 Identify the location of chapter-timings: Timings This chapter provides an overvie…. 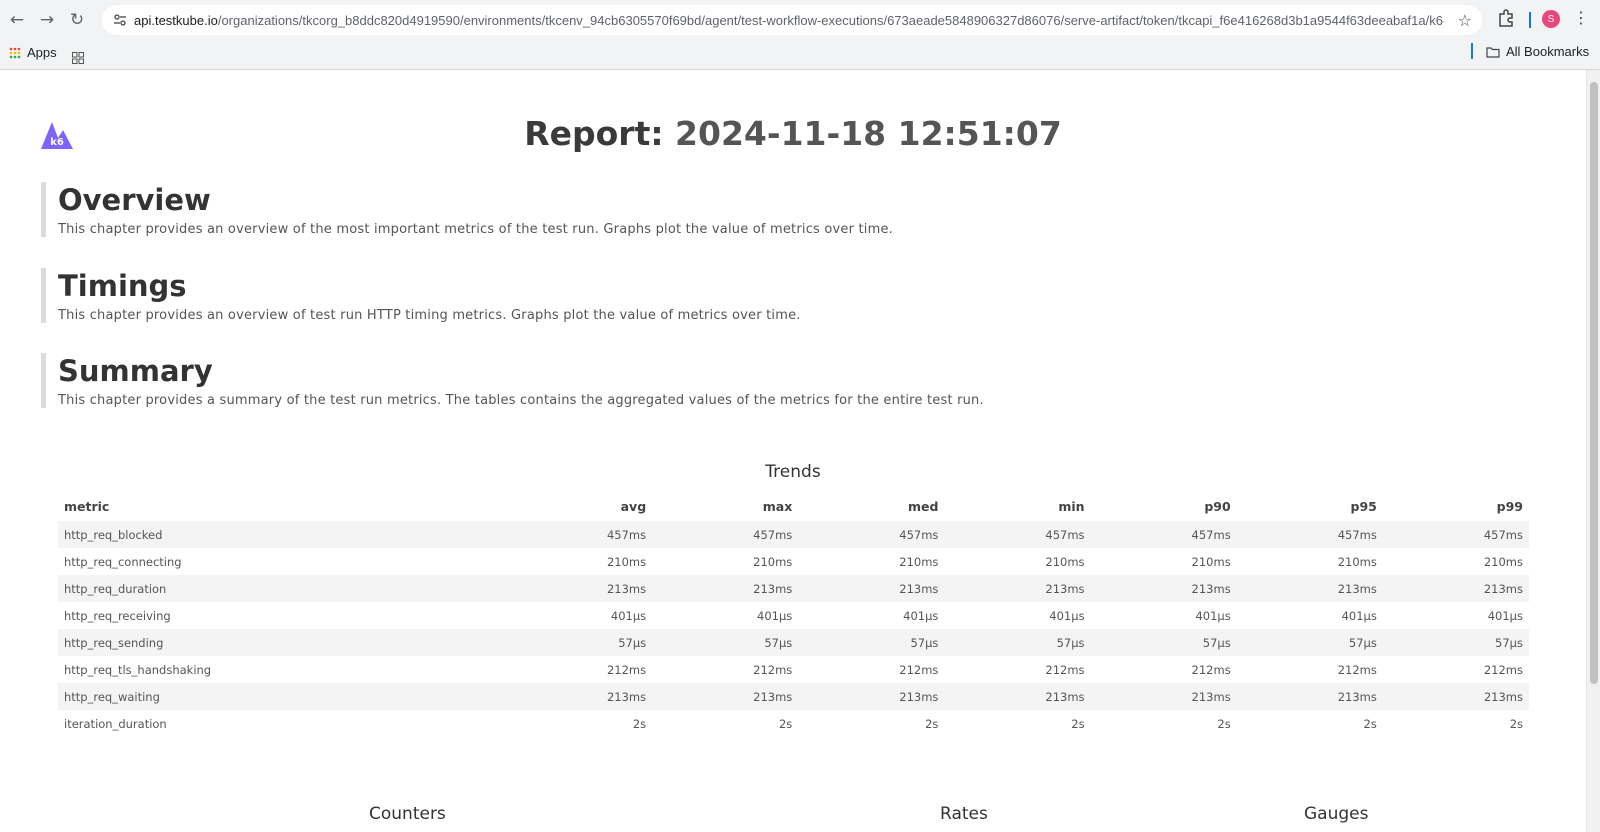
(741, 295).